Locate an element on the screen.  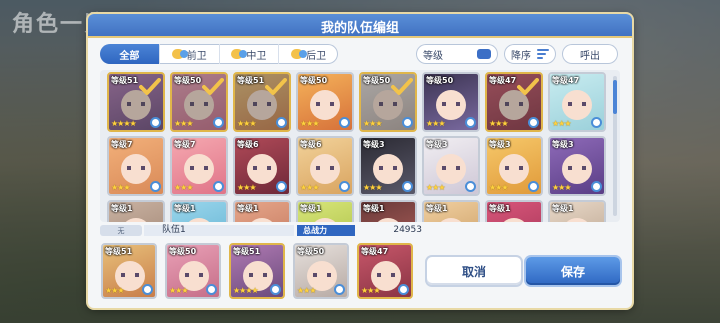
tab-all-label: 全部 is located at coordinates (129, 56).